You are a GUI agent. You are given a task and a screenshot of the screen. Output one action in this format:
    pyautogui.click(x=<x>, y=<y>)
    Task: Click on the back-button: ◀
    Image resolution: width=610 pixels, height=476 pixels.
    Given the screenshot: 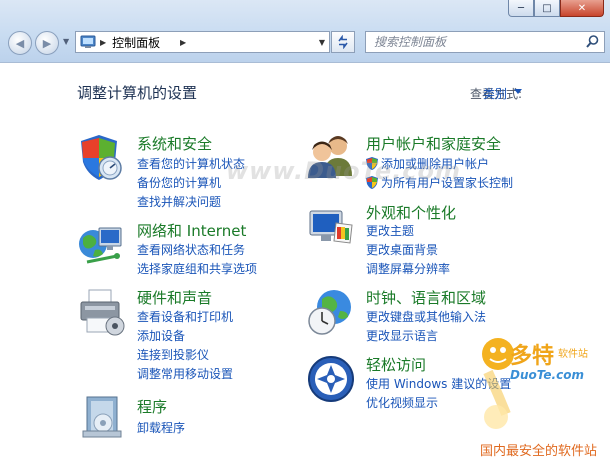 What is the action you would take?
    pyautogui.click(x=20, y=43)
    